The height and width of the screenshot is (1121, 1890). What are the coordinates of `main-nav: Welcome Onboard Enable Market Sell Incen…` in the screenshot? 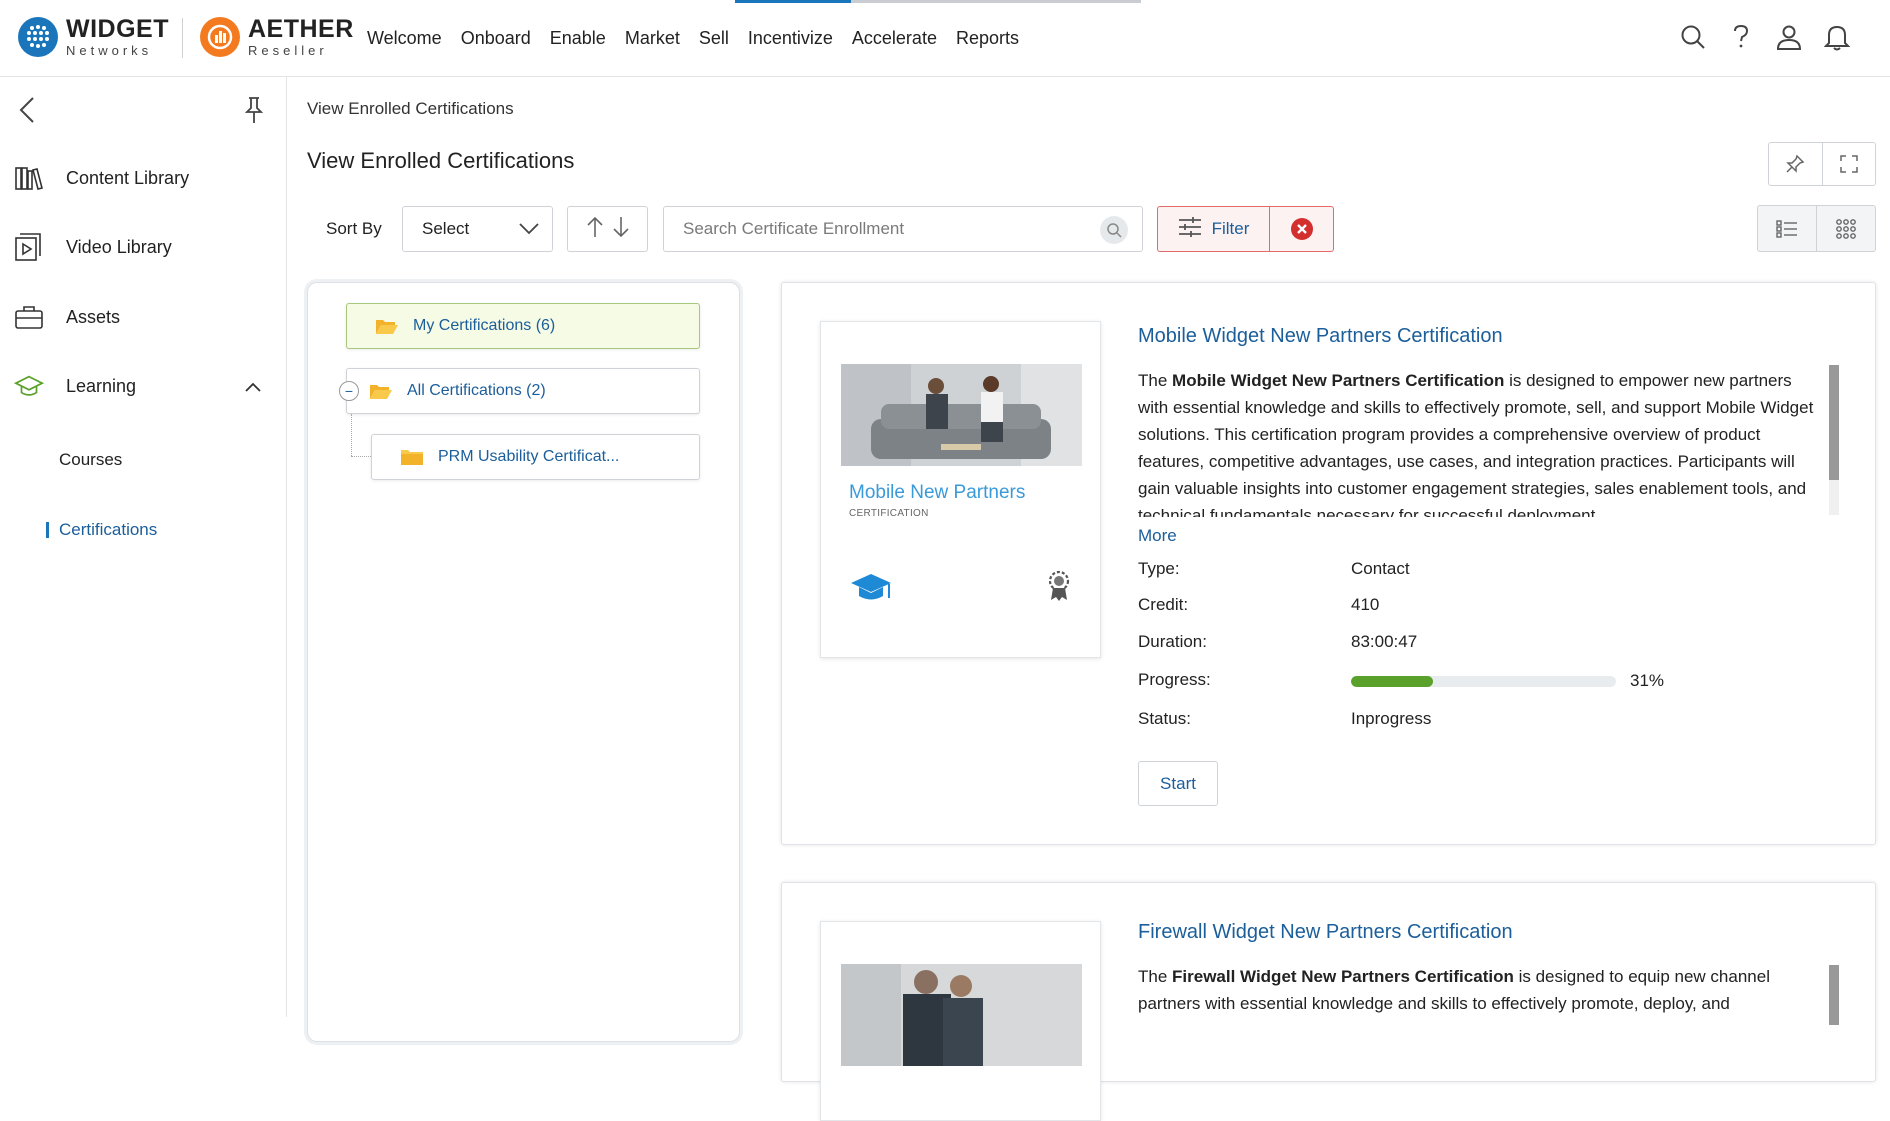 It's located at (702, 38).